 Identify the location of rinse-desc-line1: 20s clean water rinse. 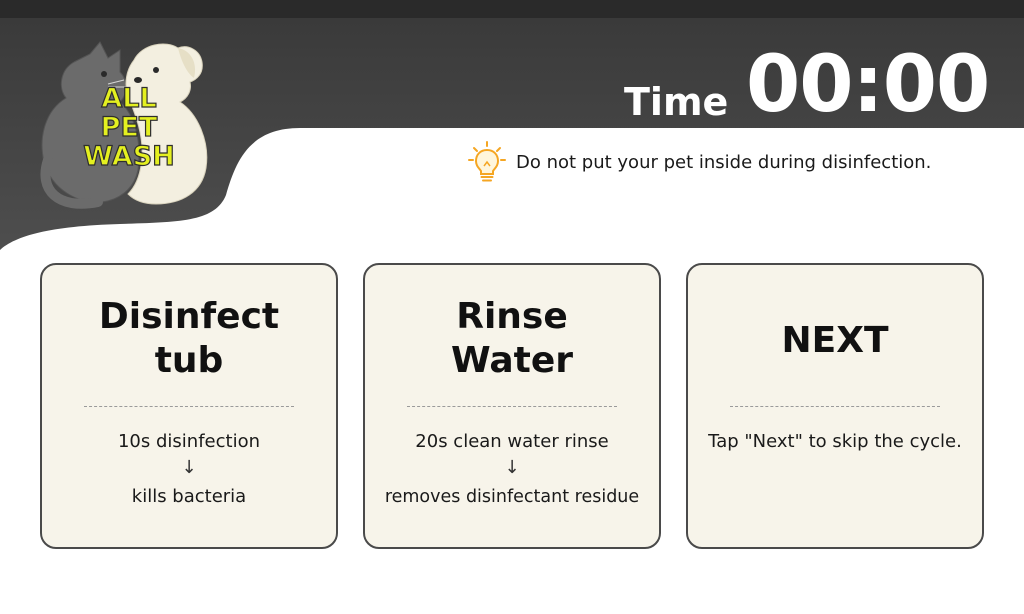
(512, 441).